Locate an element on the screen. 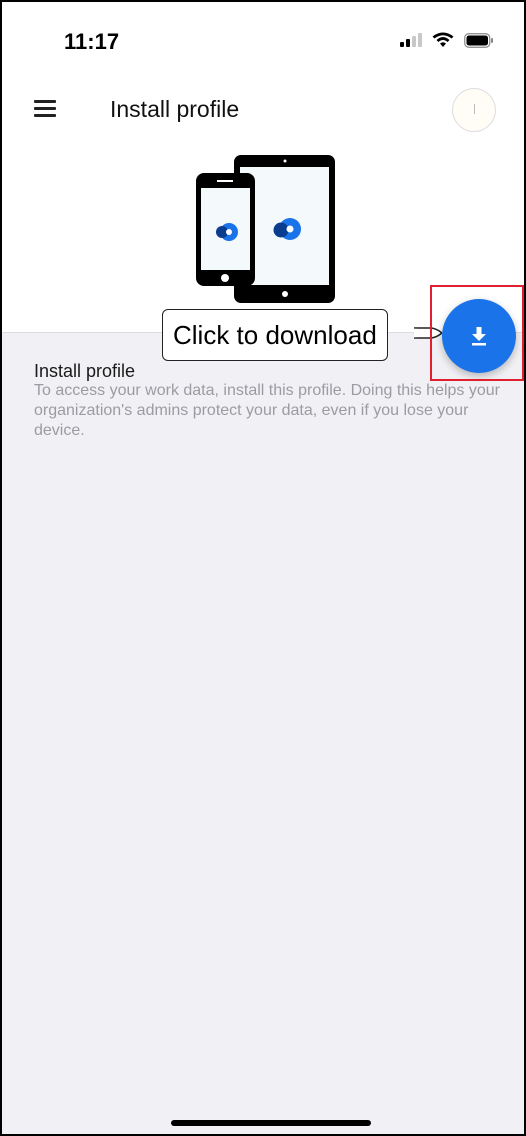 This screenshot has height=1136, width=526. status-icons is located at coordinates (447, 40).